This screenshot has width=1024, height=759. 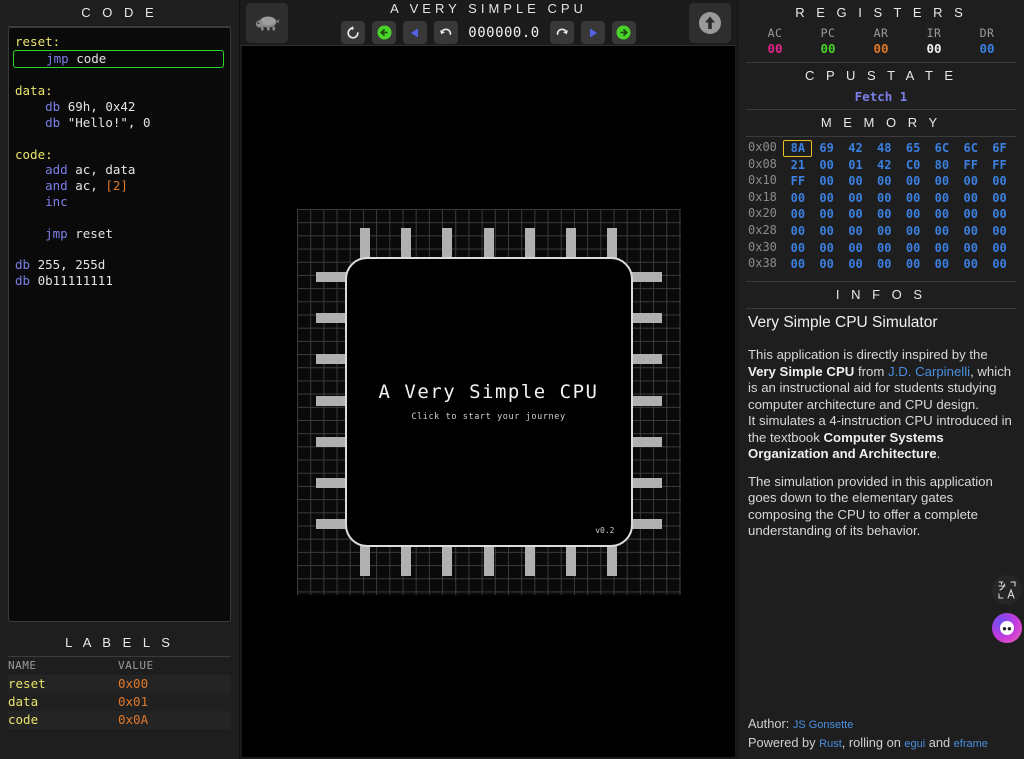 I want to click on redo-button, so click(x=561, y=32).